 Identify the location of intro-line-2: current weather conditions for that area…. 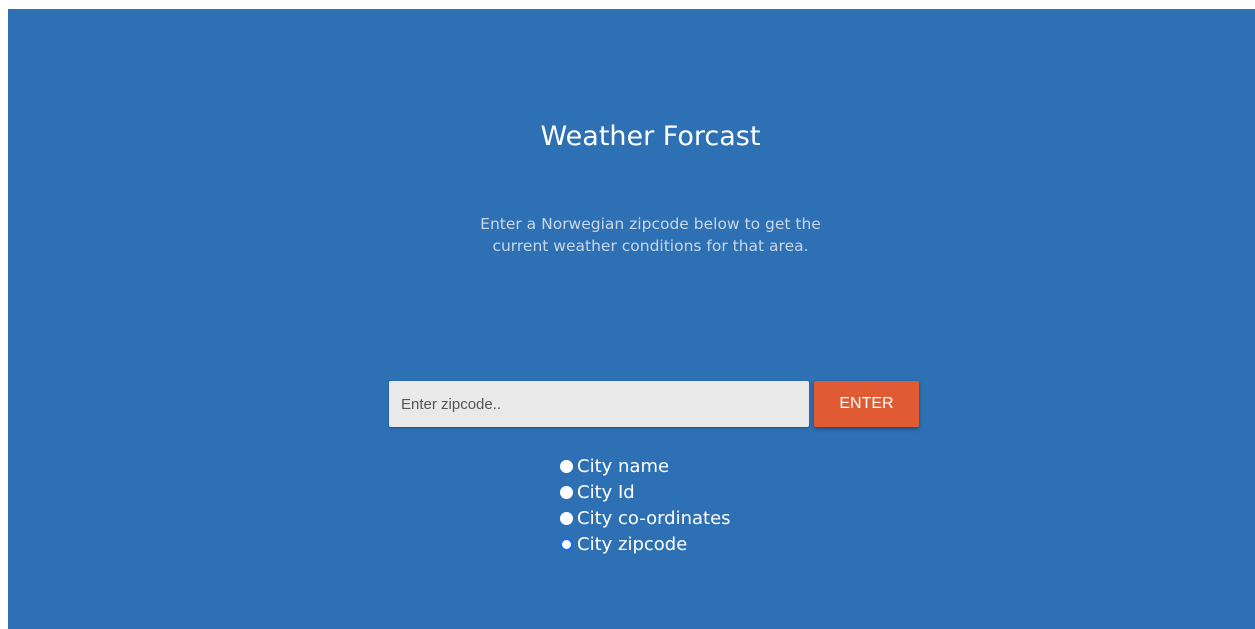
(650, 246).